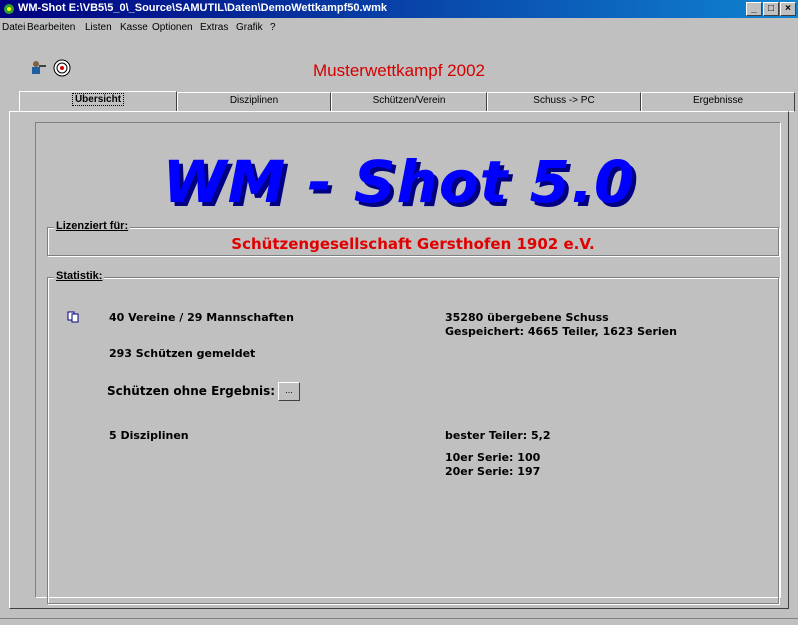 The width and height of the screenshot is (798, 625). I want to click on statistics-legend: Statistik:, so click(79, 276).